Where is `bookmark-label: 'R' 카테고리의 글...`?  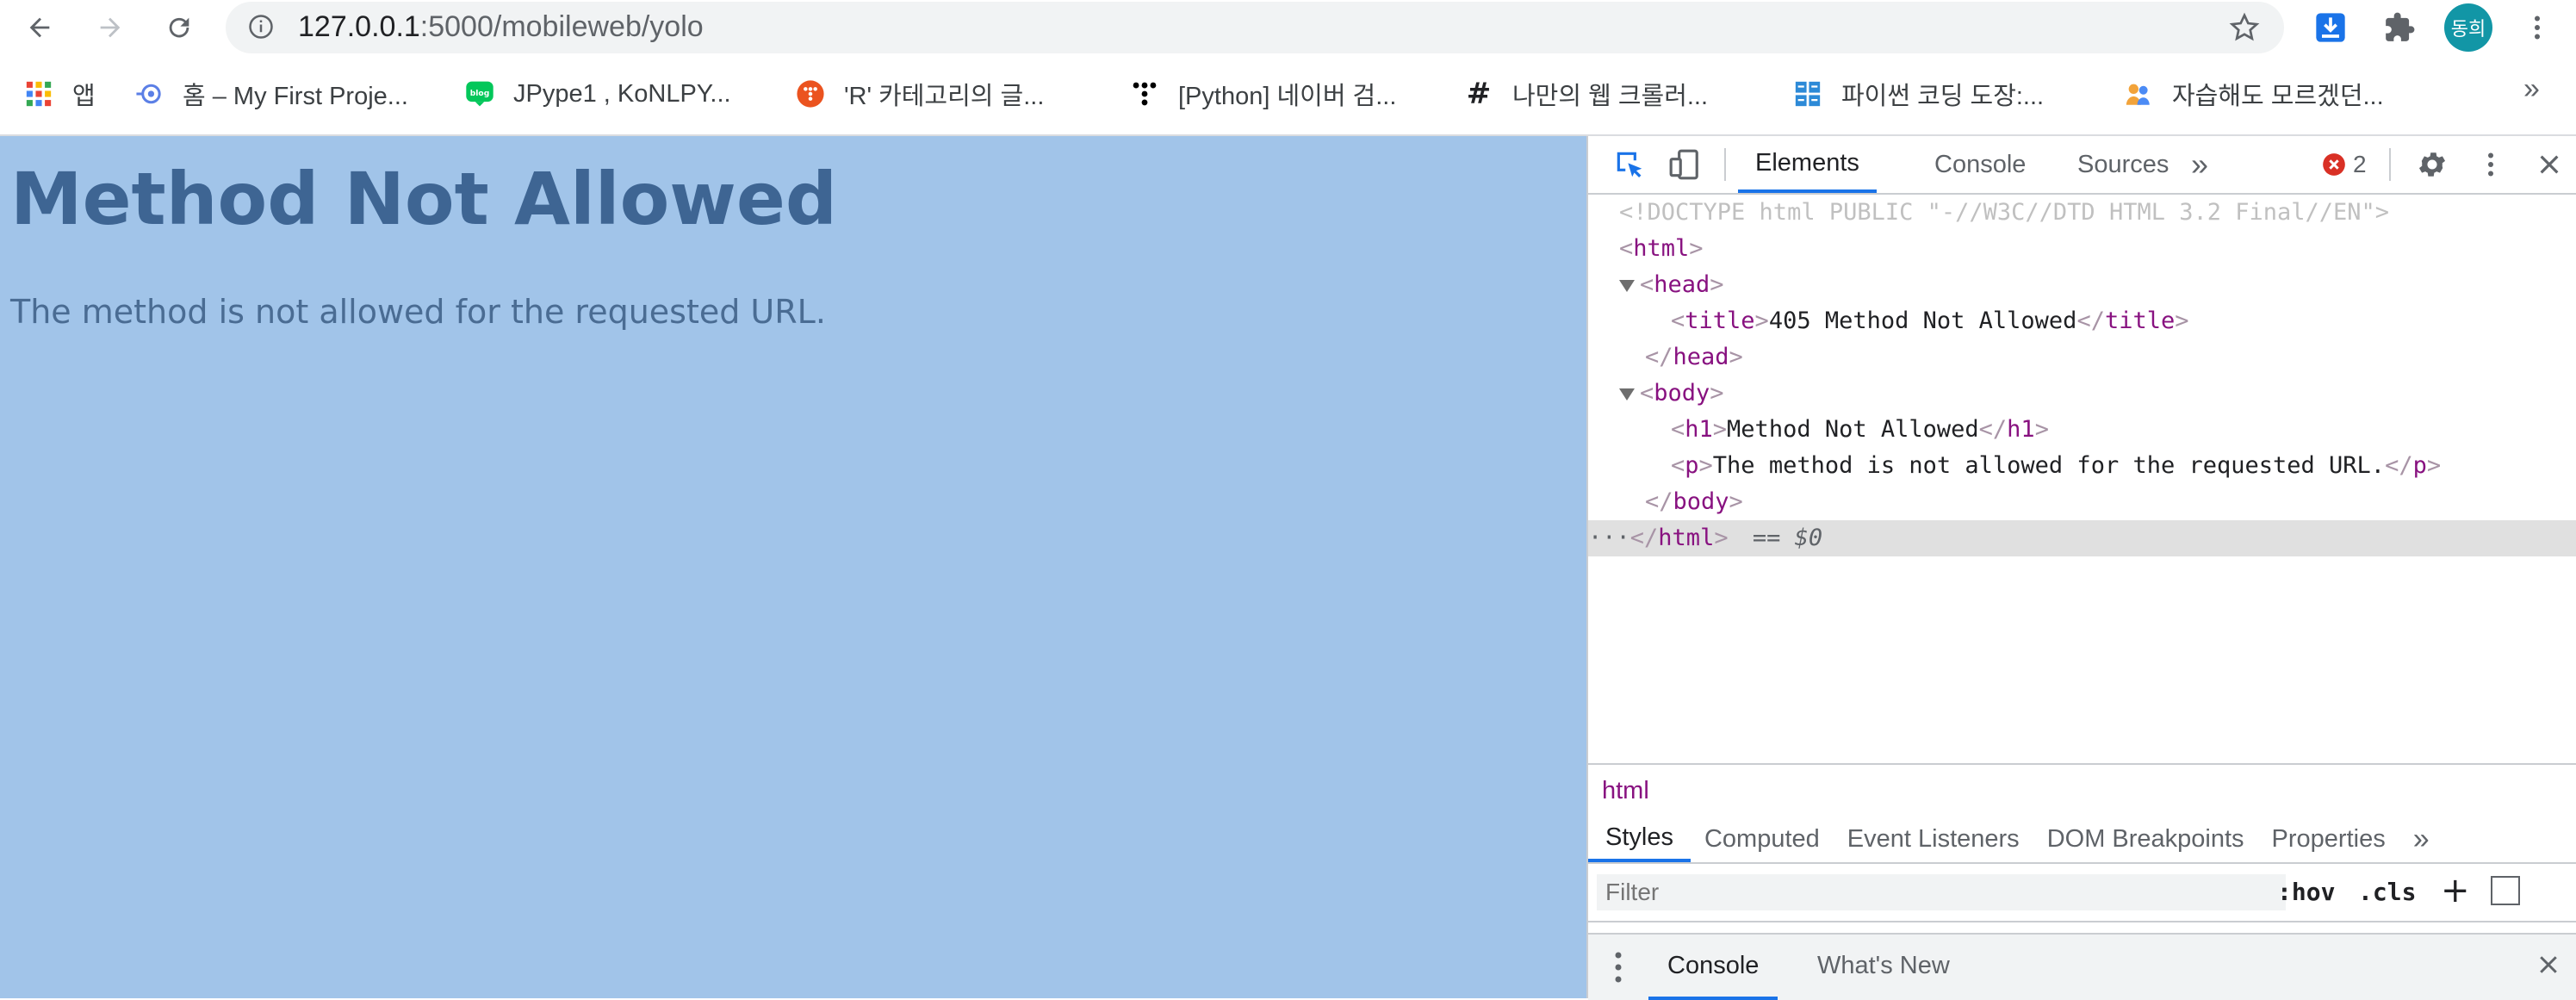 bookmark-label: 'R' 카테고리의 글... is located at coordinates (944, 97).